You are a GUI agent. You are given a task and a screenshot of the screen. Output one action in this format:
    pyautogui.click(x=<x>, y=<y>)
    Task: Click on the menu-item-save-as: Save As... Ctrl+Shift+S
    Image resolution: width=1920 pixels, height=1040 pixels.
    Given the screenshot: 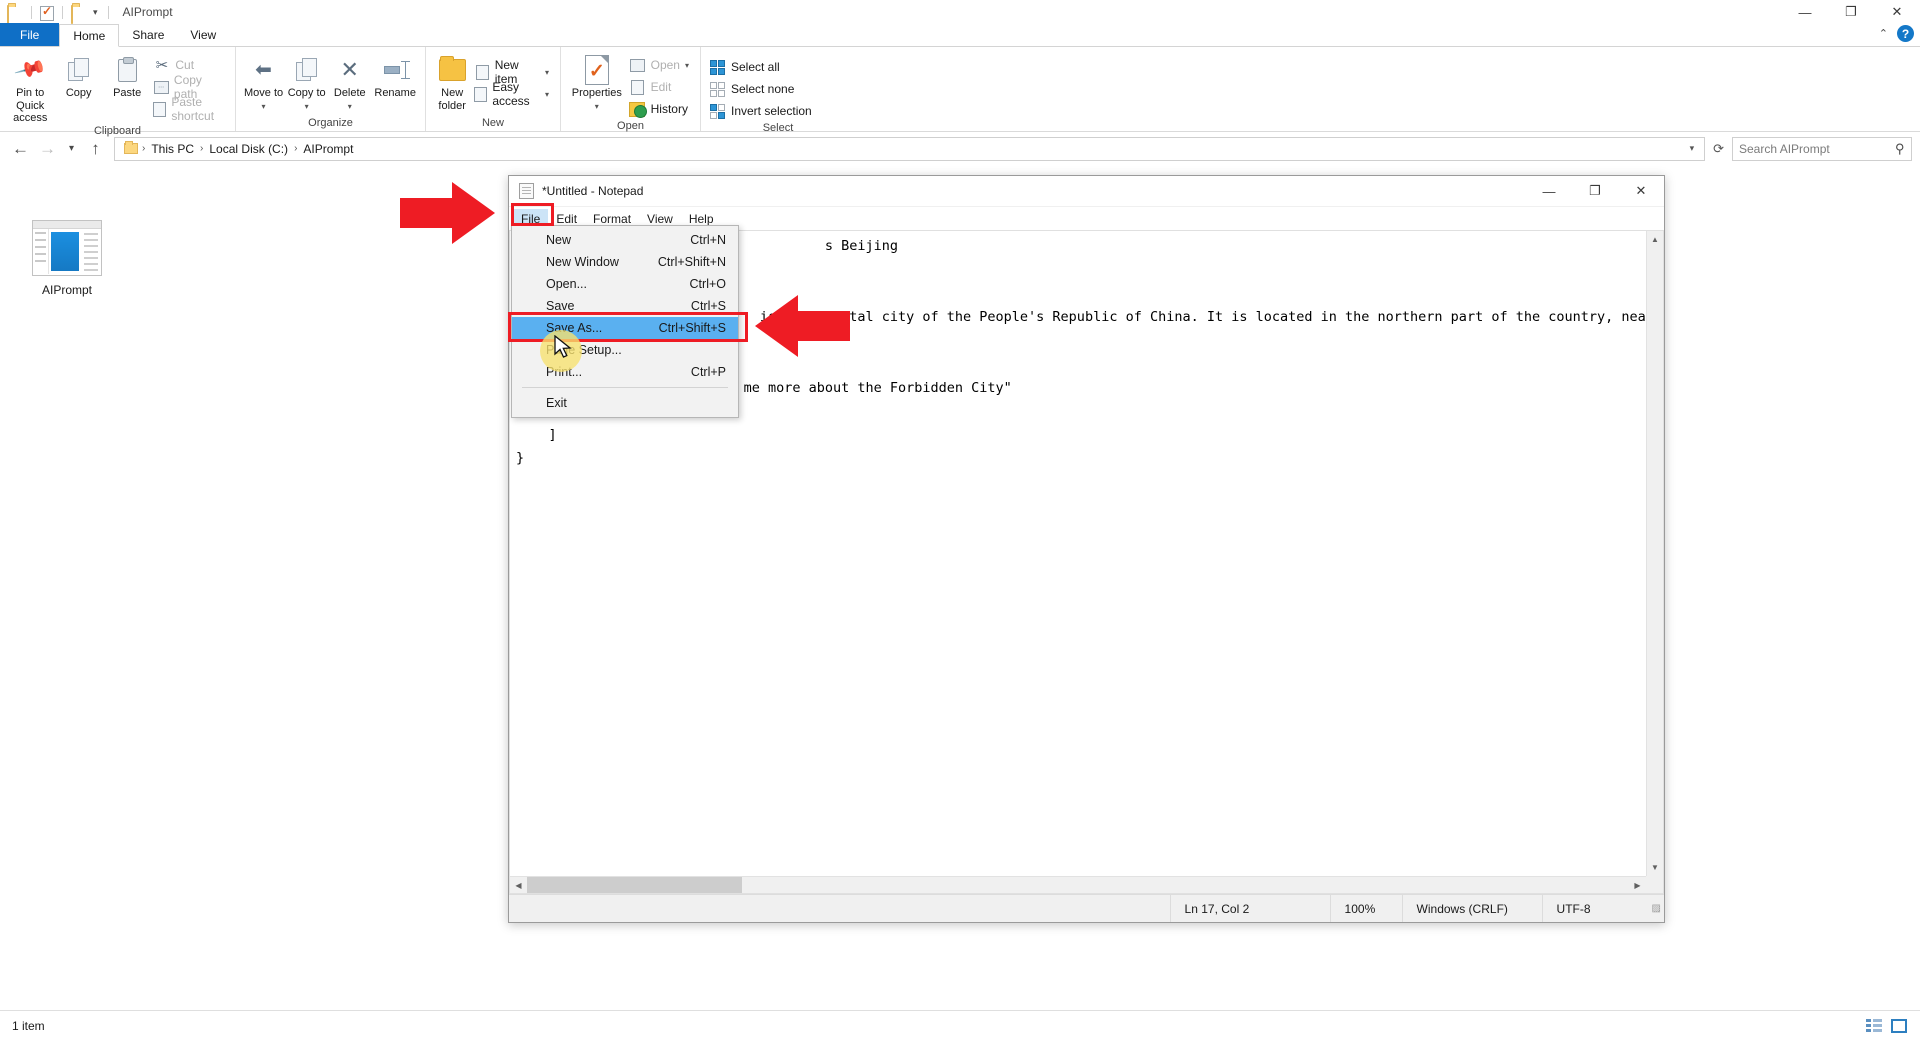 What is the action you would take?
    pyautogui.click(x=625, y=328)
    